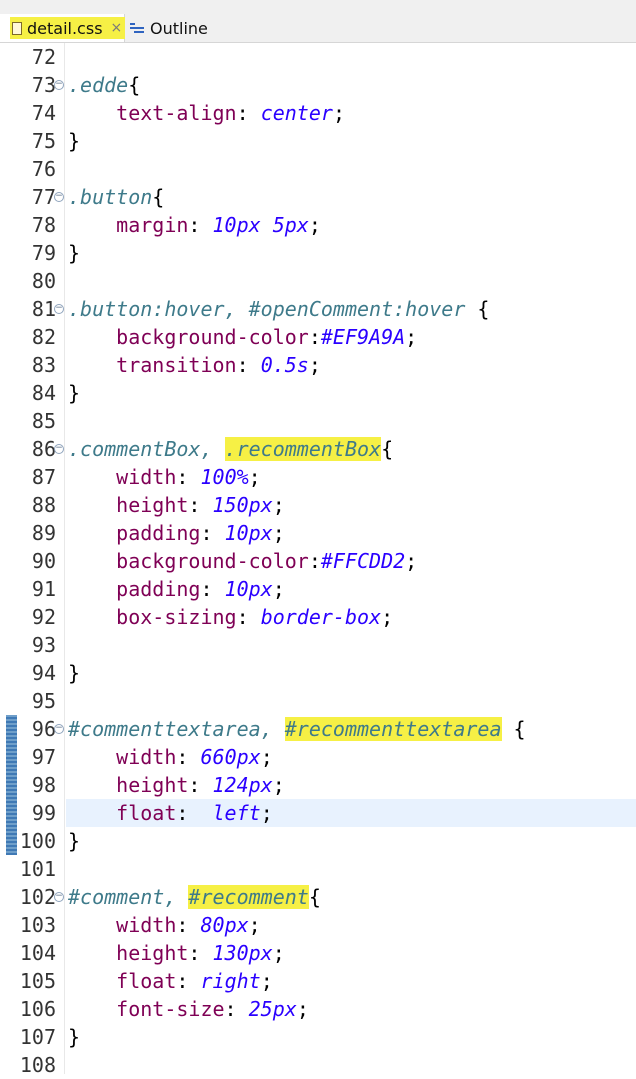  I want to click on close-icon: ×, so click(117, 28).